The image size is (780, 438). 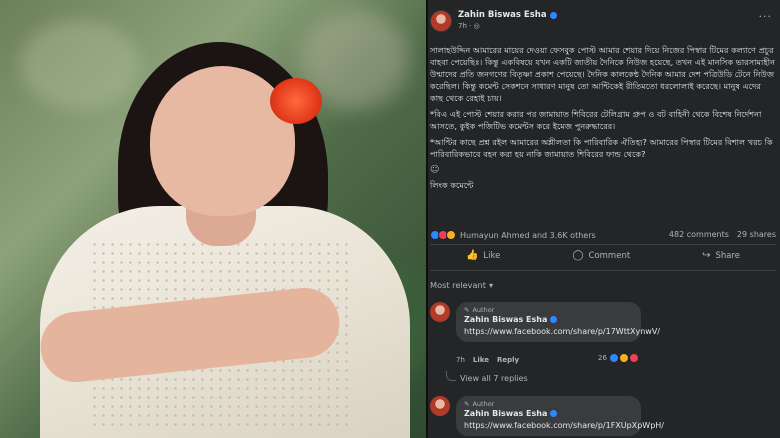 What do you see at coordinates (528, 235) in the screenshot?
I see `reaction-summary-text: Humayun Ahmed and 3.6K others` at bounding box center [528, 235].